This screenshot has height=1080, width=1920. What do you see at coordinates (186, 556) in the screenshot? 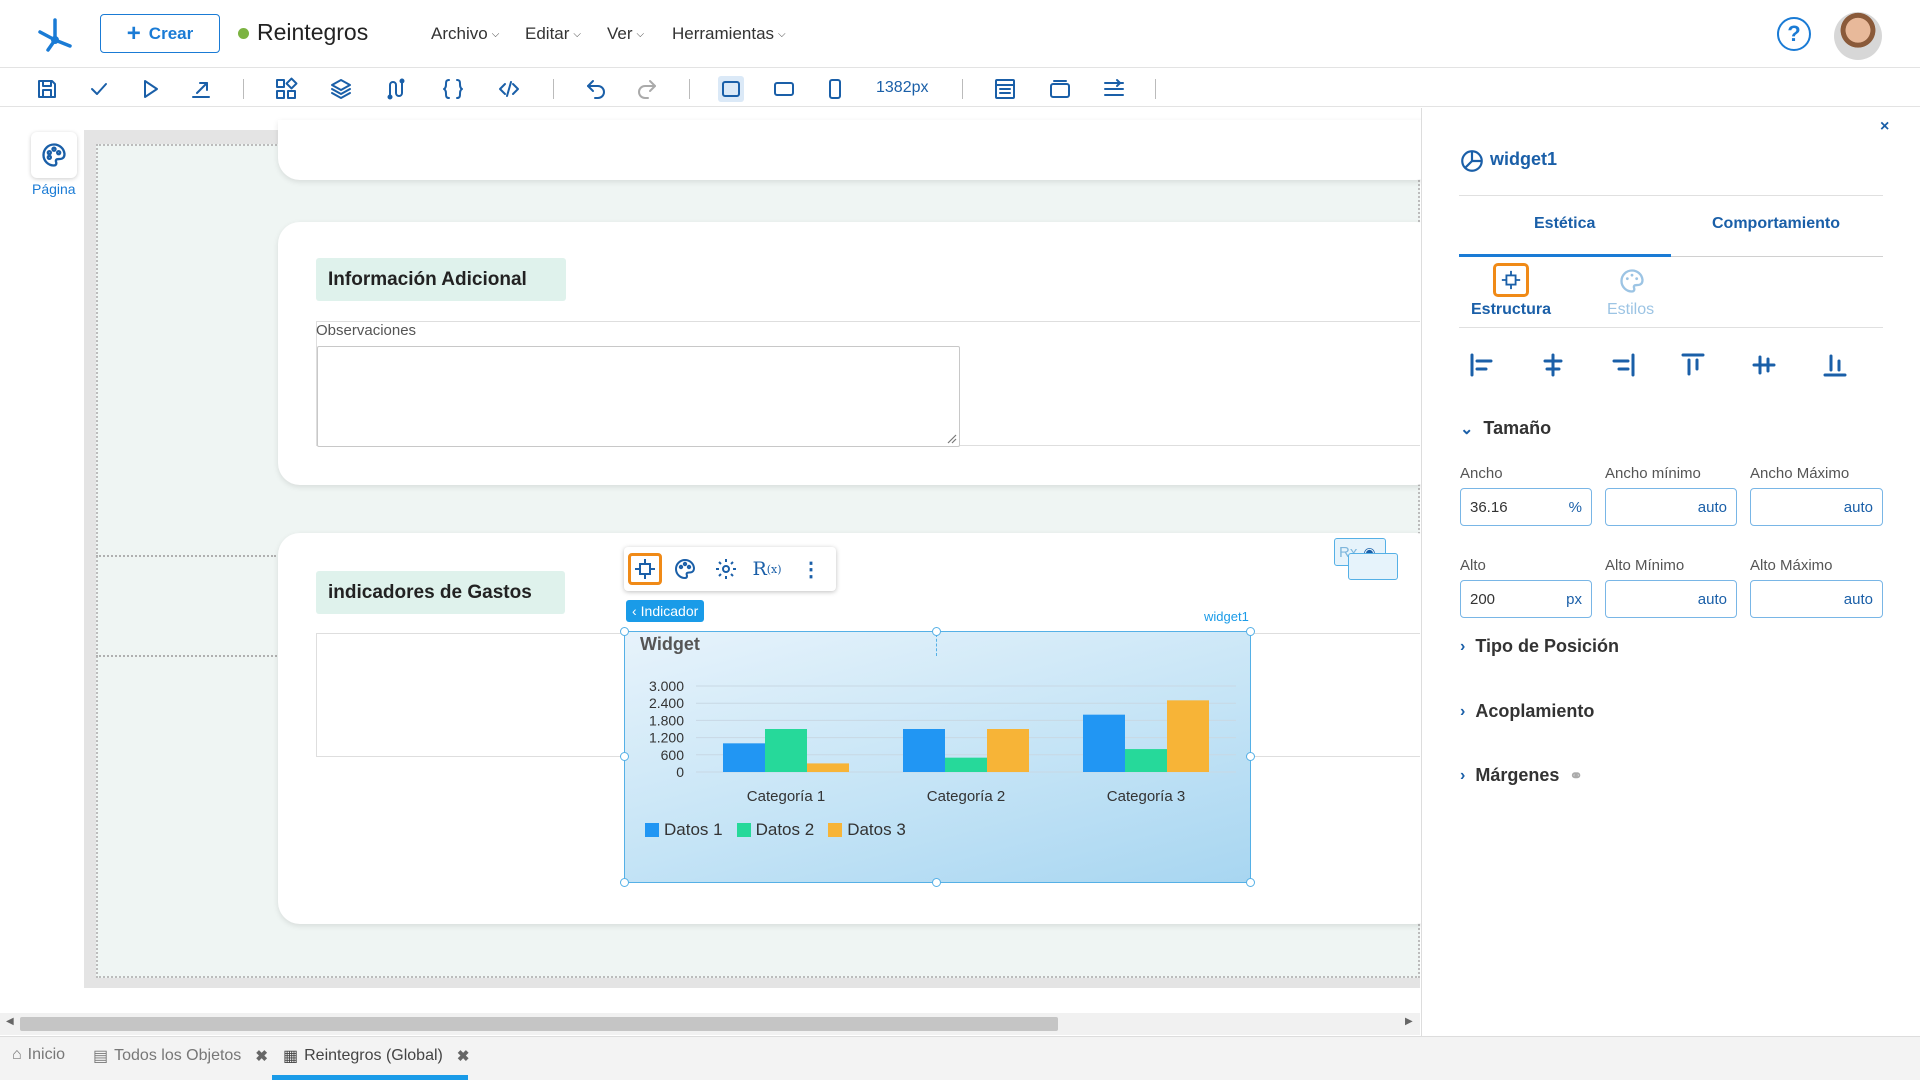
I see `guide-line` at bounding box center [186, 556].